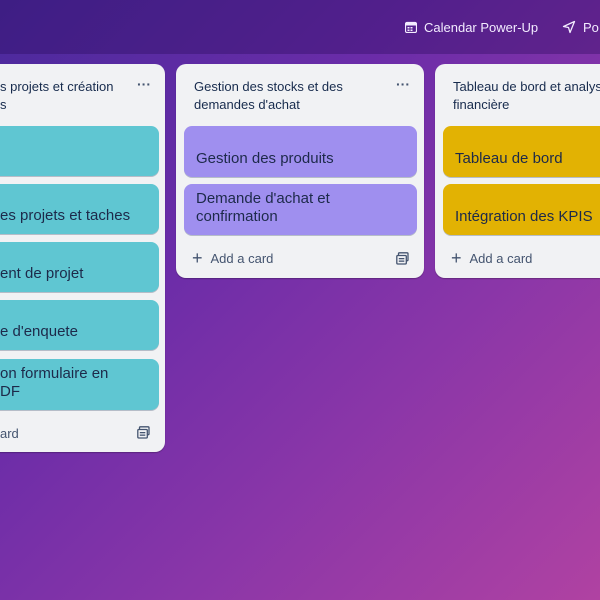 The height and width of the screenshot is (600, 600). I want to click on card: Demande d'achat et confirmation, so click(300, 209).